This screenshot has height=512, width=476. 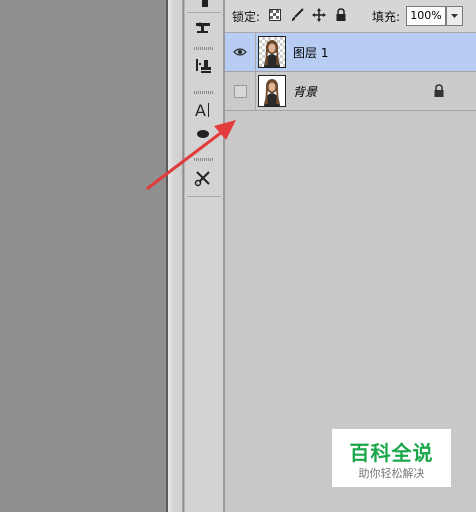 I want to click on brush-icon, so click(x=205, y=6).